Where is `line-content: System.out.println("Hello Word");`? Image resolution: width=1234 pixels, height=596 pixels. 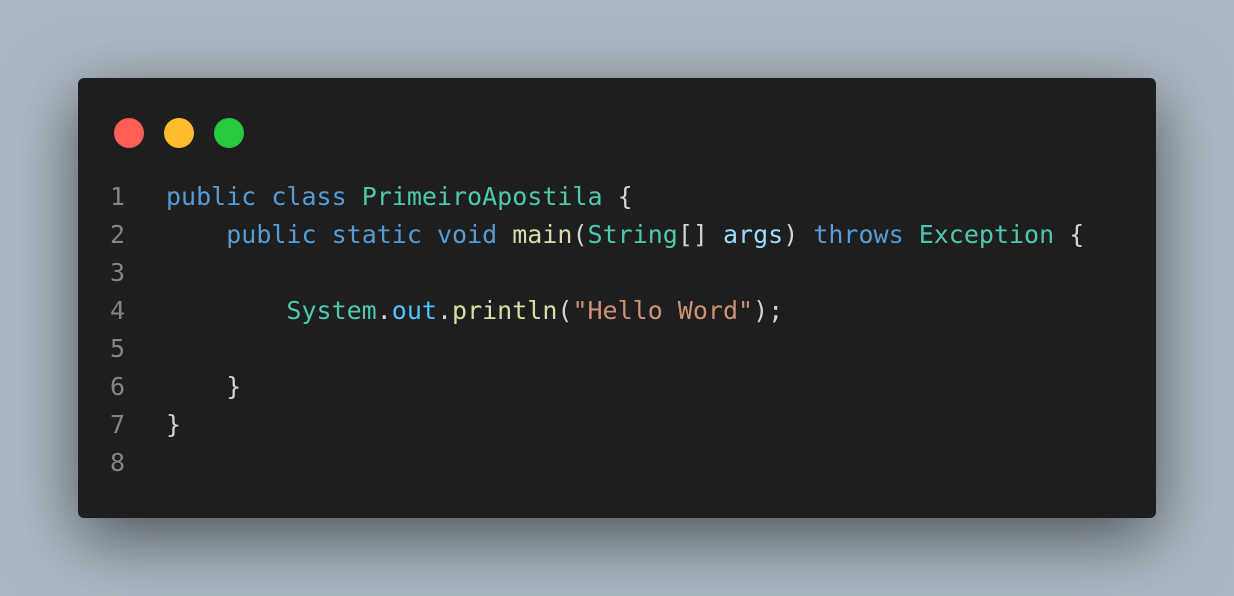
line-content: System.out.println("Hello Word"); is located at coordinates (474, 311).